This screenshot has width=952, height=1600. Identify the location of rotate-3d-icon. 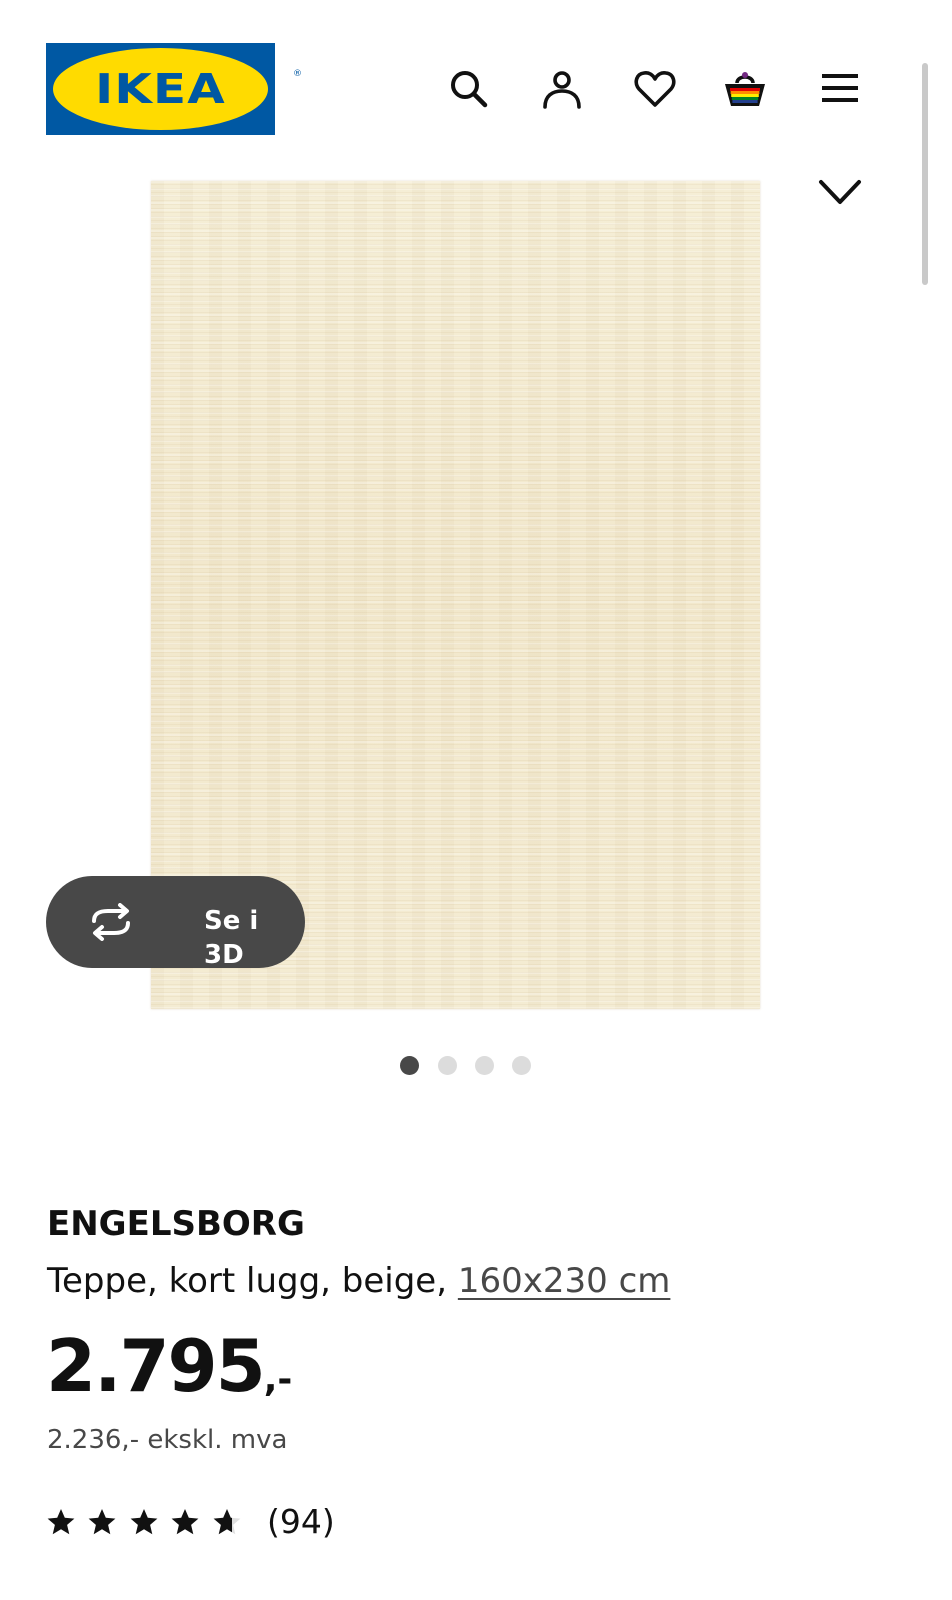
(111, 922).